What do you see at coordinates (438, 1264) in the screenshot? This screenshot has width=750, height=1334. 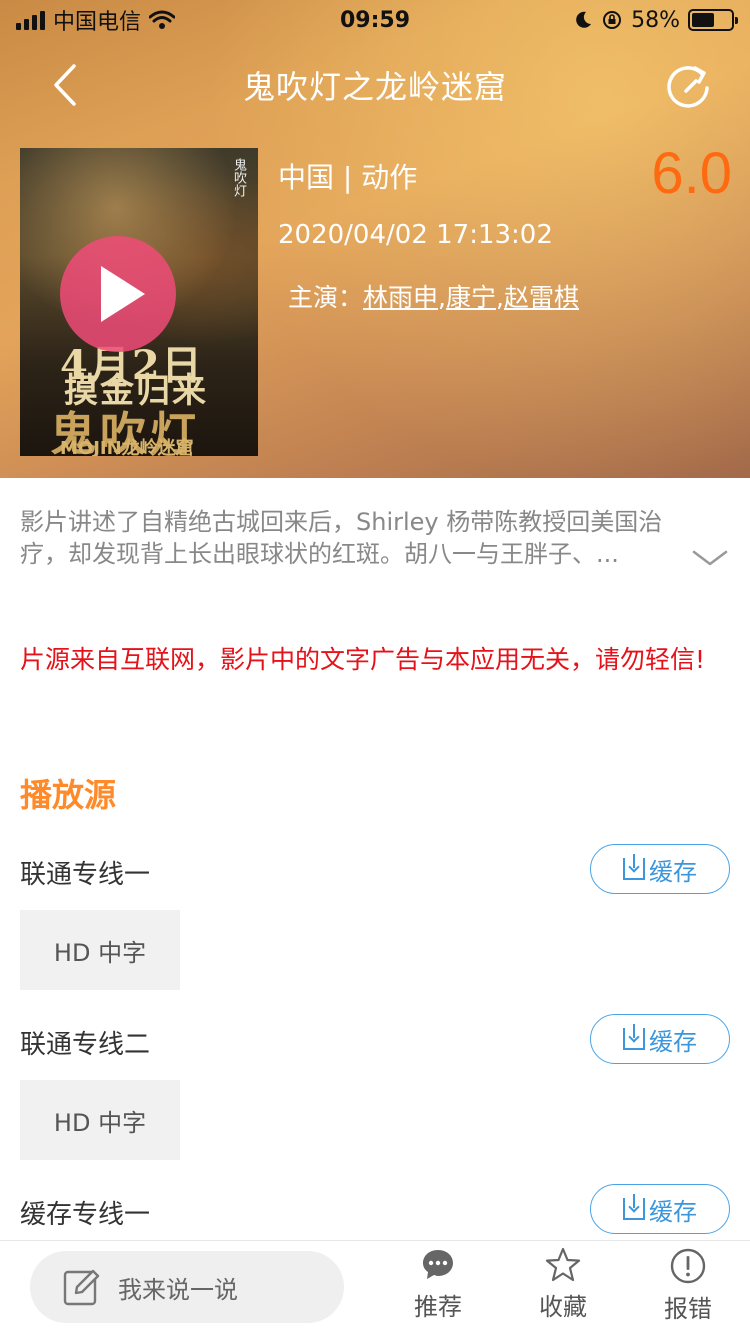 I see `chat-bubble-icon` at bounding box center [438, 1264].